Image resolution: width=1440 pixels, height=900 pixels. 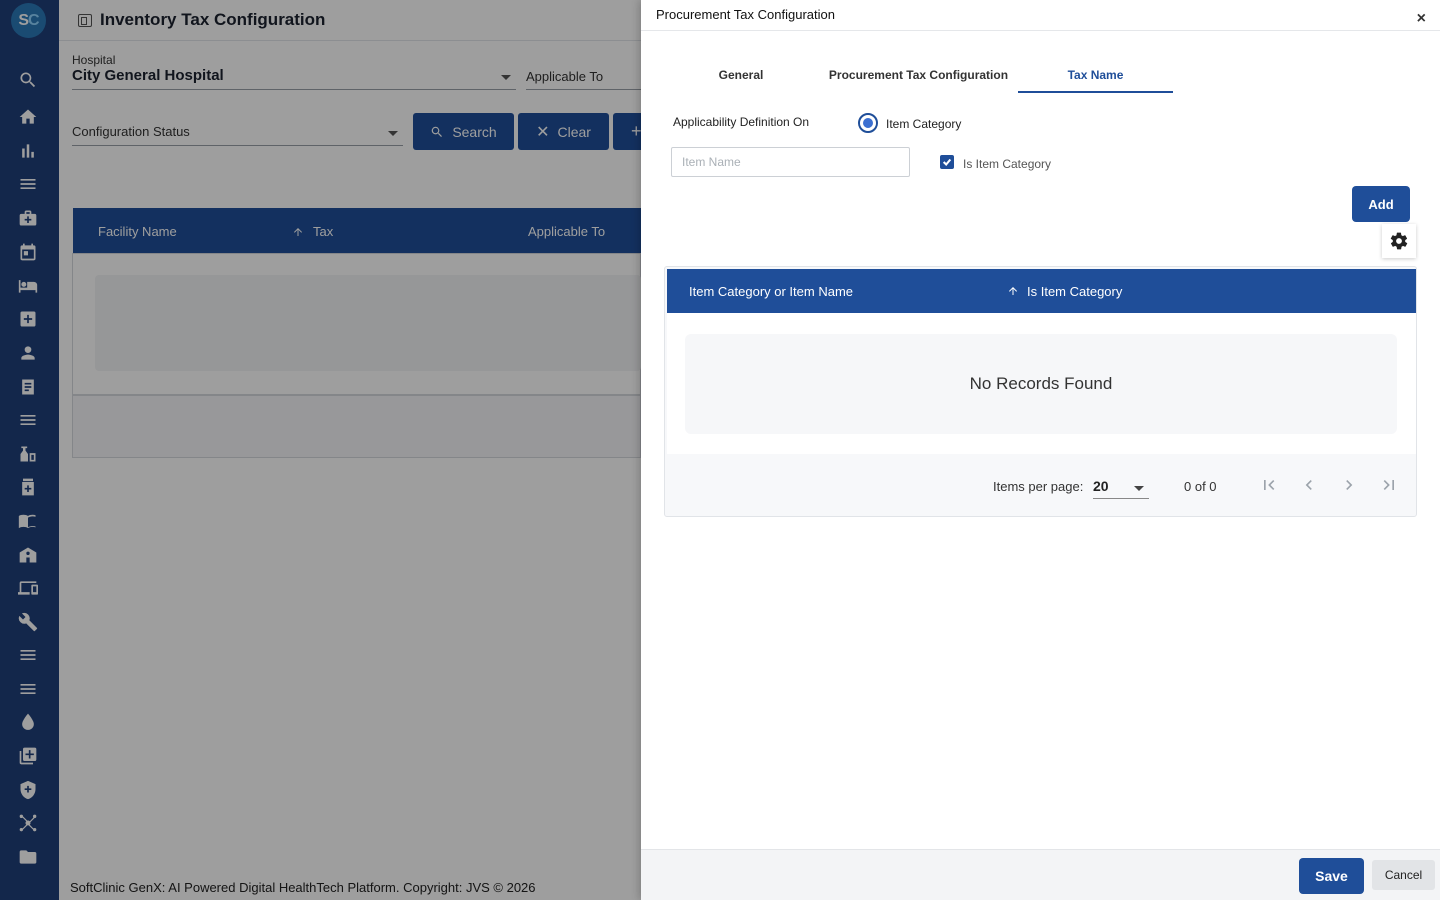 I want to click on items-per-page-select: 20, so click(x=1121, y=484).